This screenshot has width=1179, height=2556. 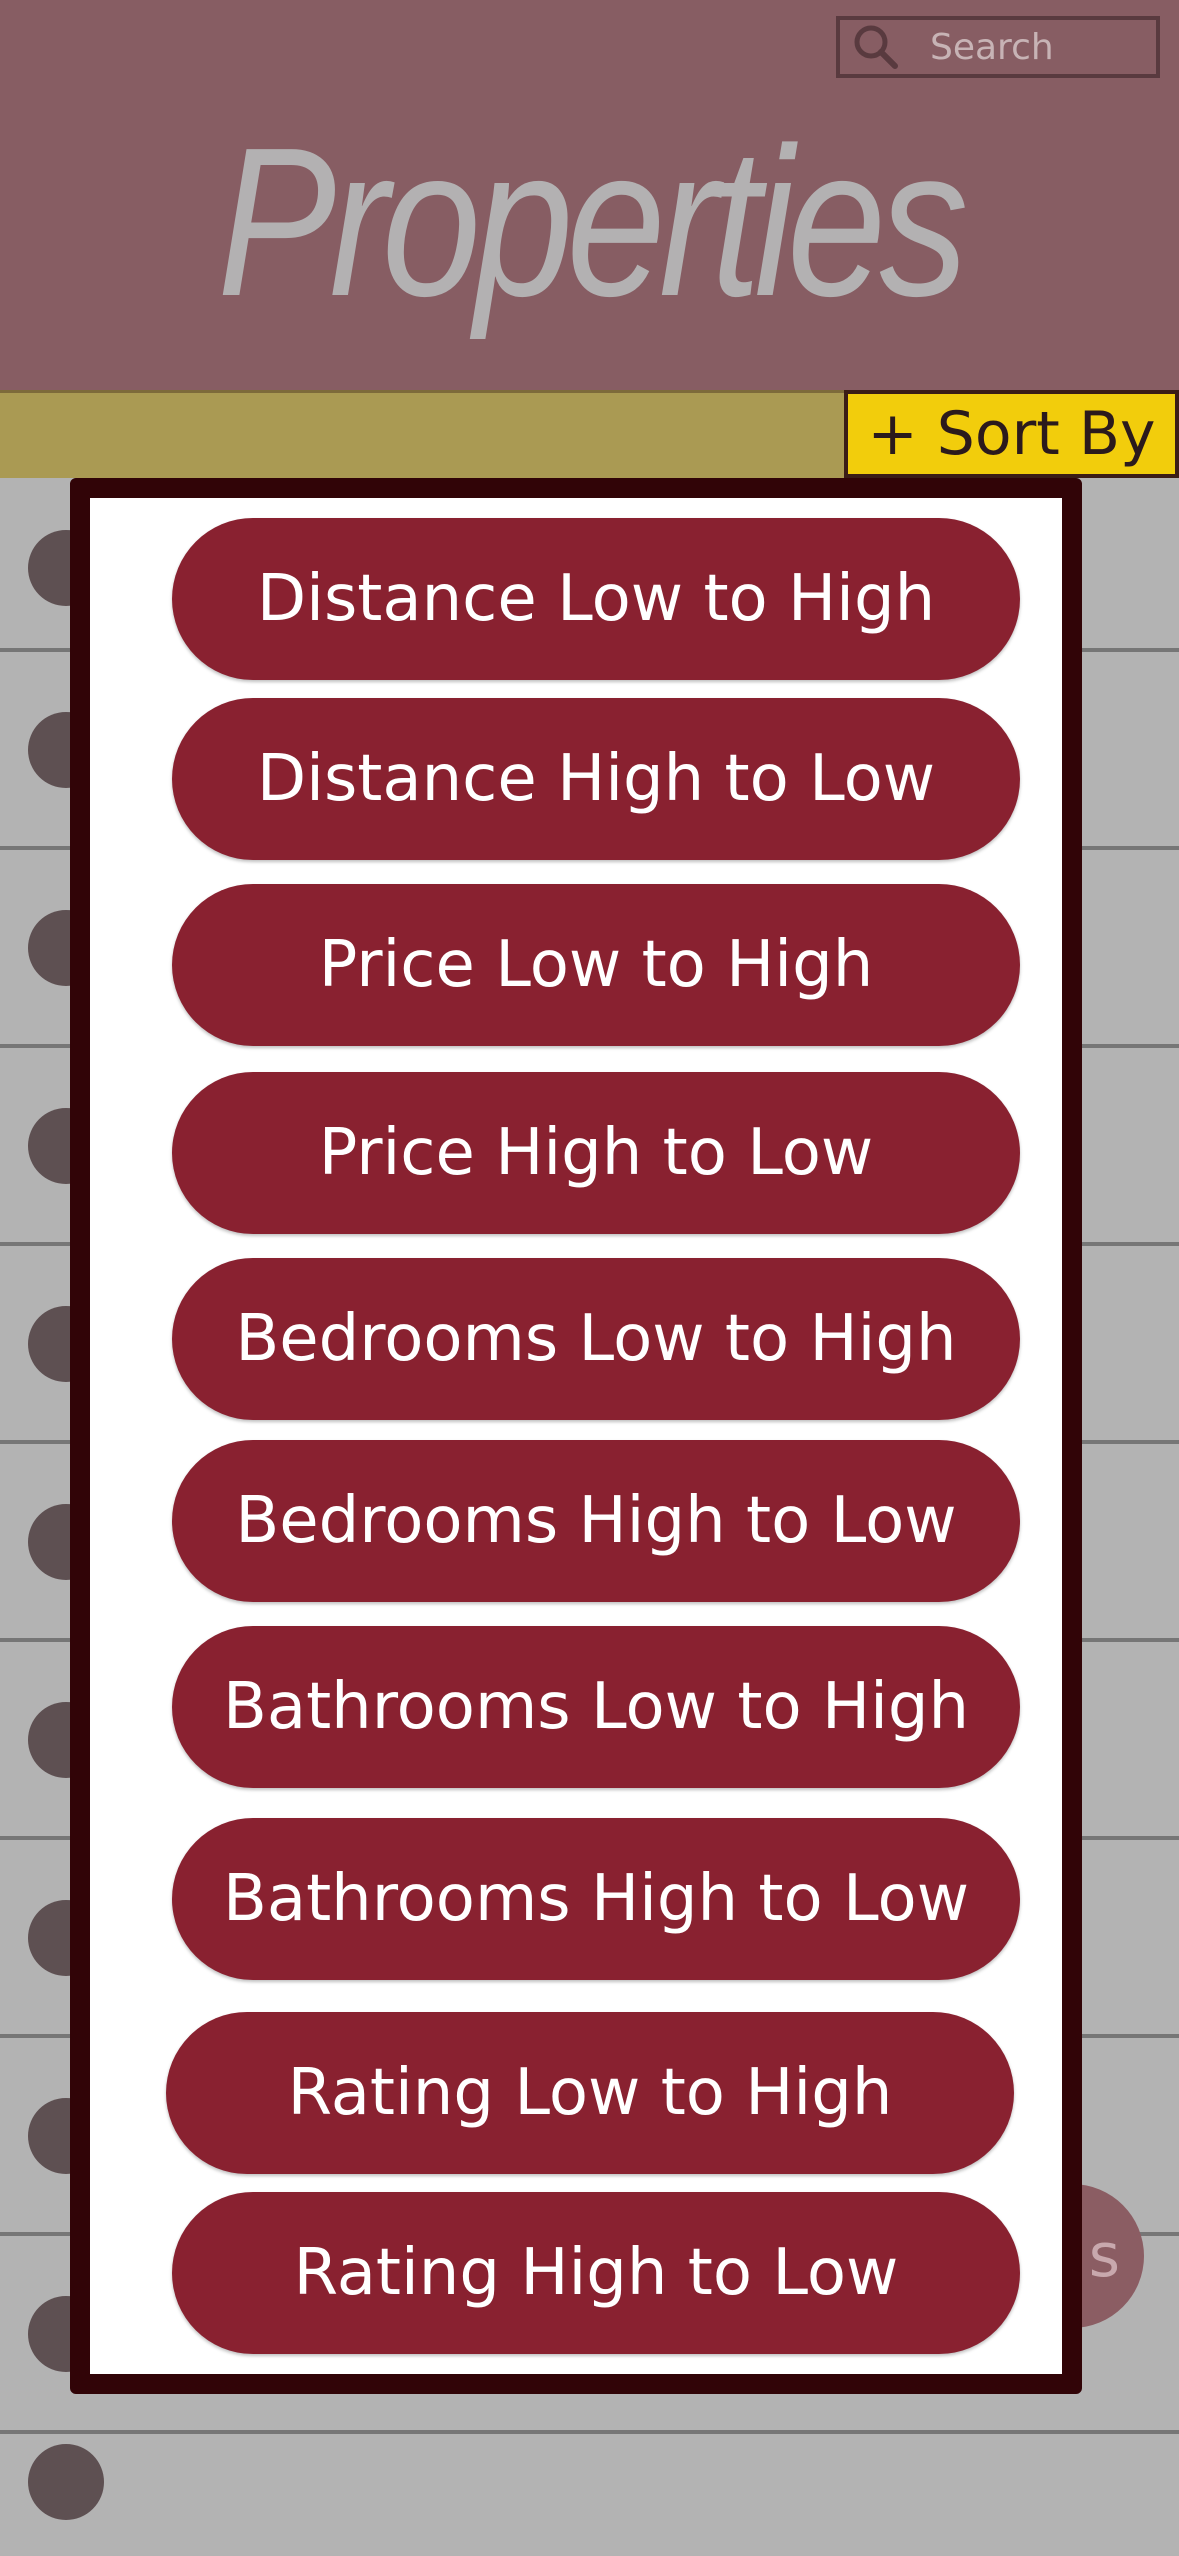 I want to click on sort-option-bathrooms-high-low: Bathrooms High to Low, so click(x=596, y=1899).